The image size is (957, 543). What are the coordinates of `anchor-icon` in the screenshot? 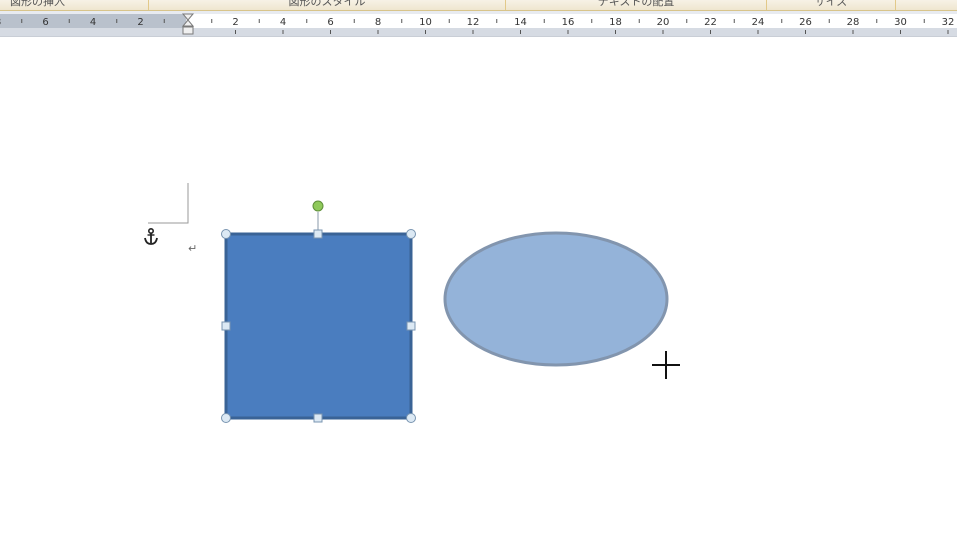 It's located at (151, 236).